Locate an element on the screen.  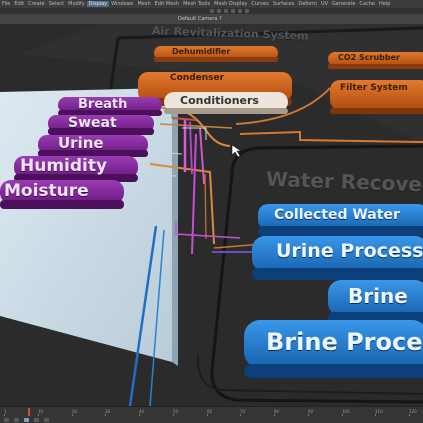
conditioners-label: Conditioners is located at coordinates (219, 100).